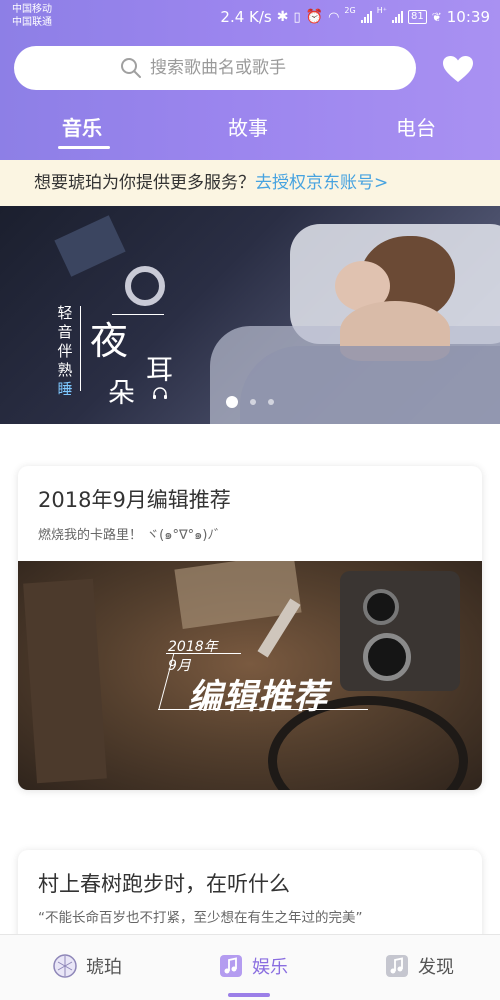 The width and height of the screenshot is (500, 1000). Describe the element at coordinates (416, 126) in the screenshot. I see `tab-radio: 电台` at that location.